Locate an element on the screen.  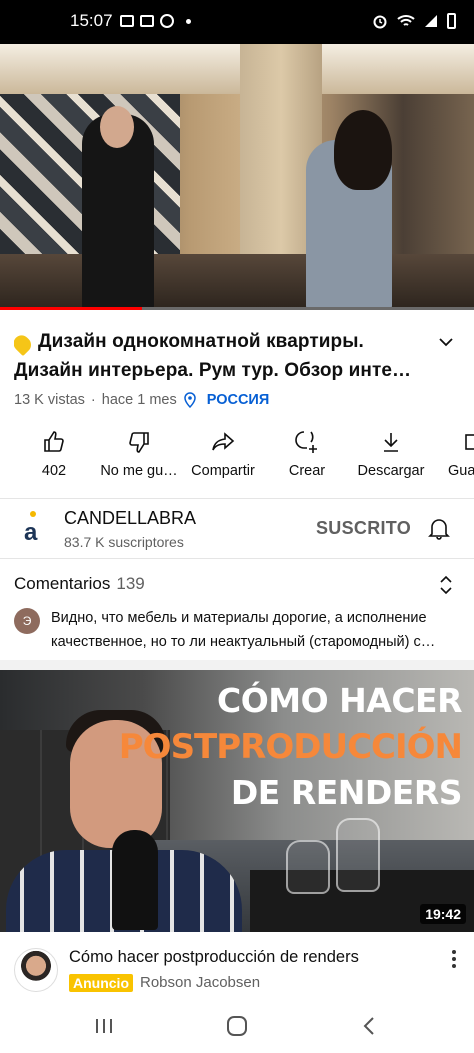
advertiser-avatar is located at coordinates (36, 970).